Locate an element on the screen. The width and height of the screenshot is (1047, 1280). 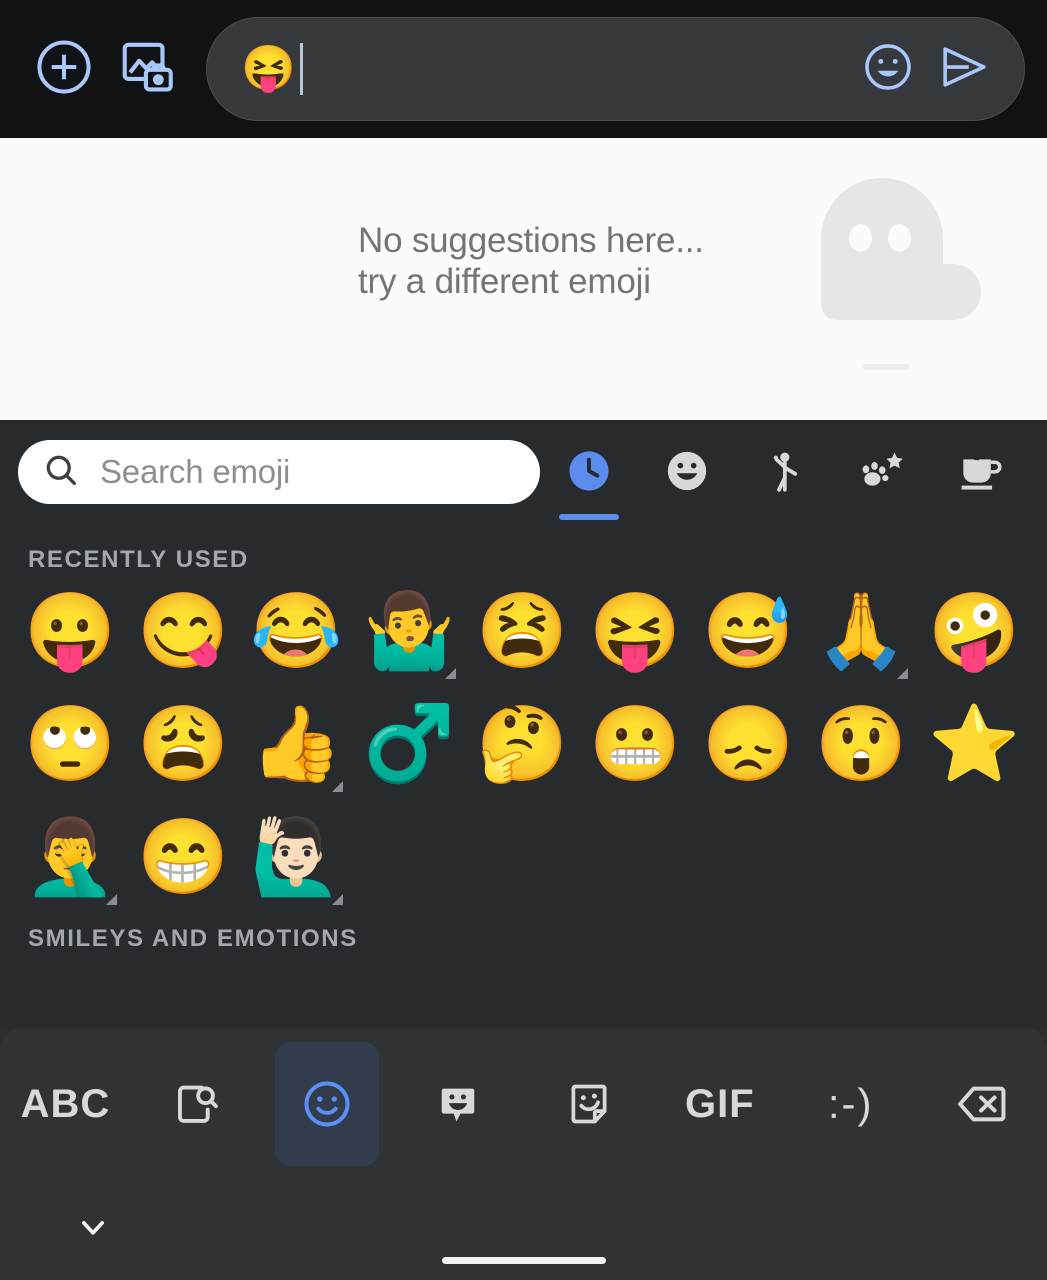
ghost-shadow is located at coordinates (886, 367).